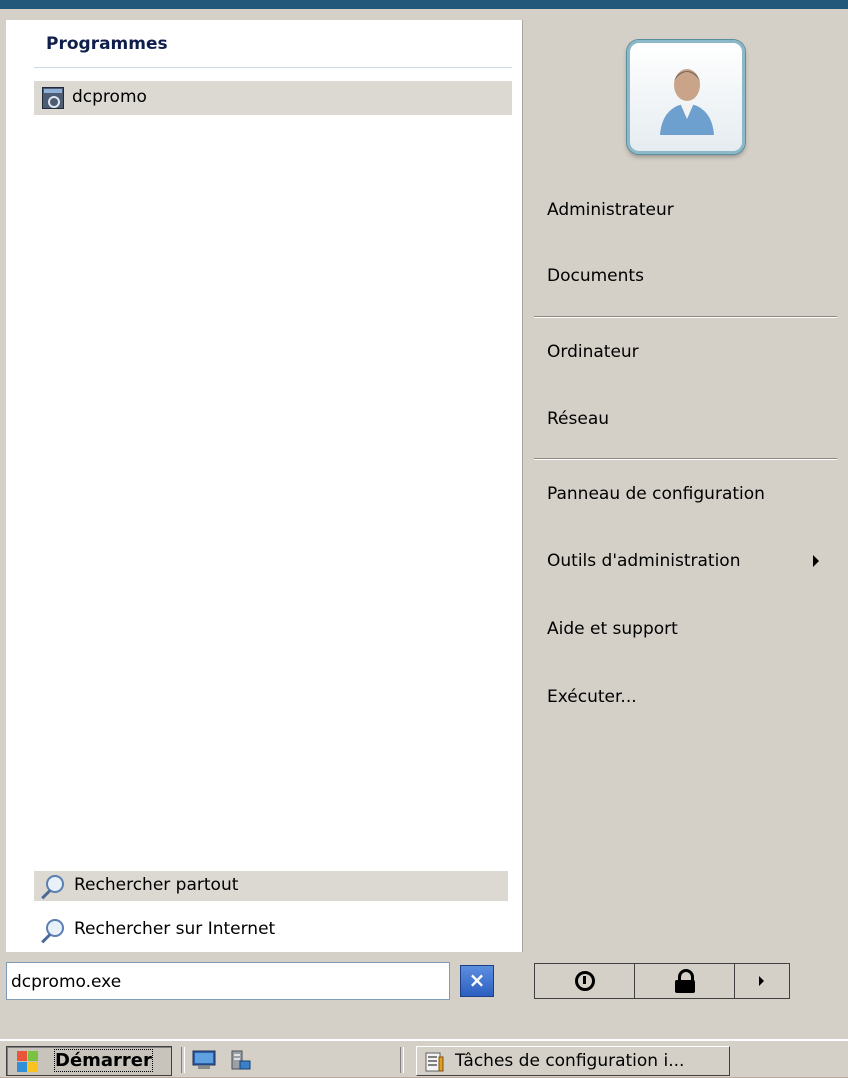 The image size is (848, 1078). Describe the element at coordinates (28, 1062) in the screenshot. I see `windows-logo-icon` at that location.